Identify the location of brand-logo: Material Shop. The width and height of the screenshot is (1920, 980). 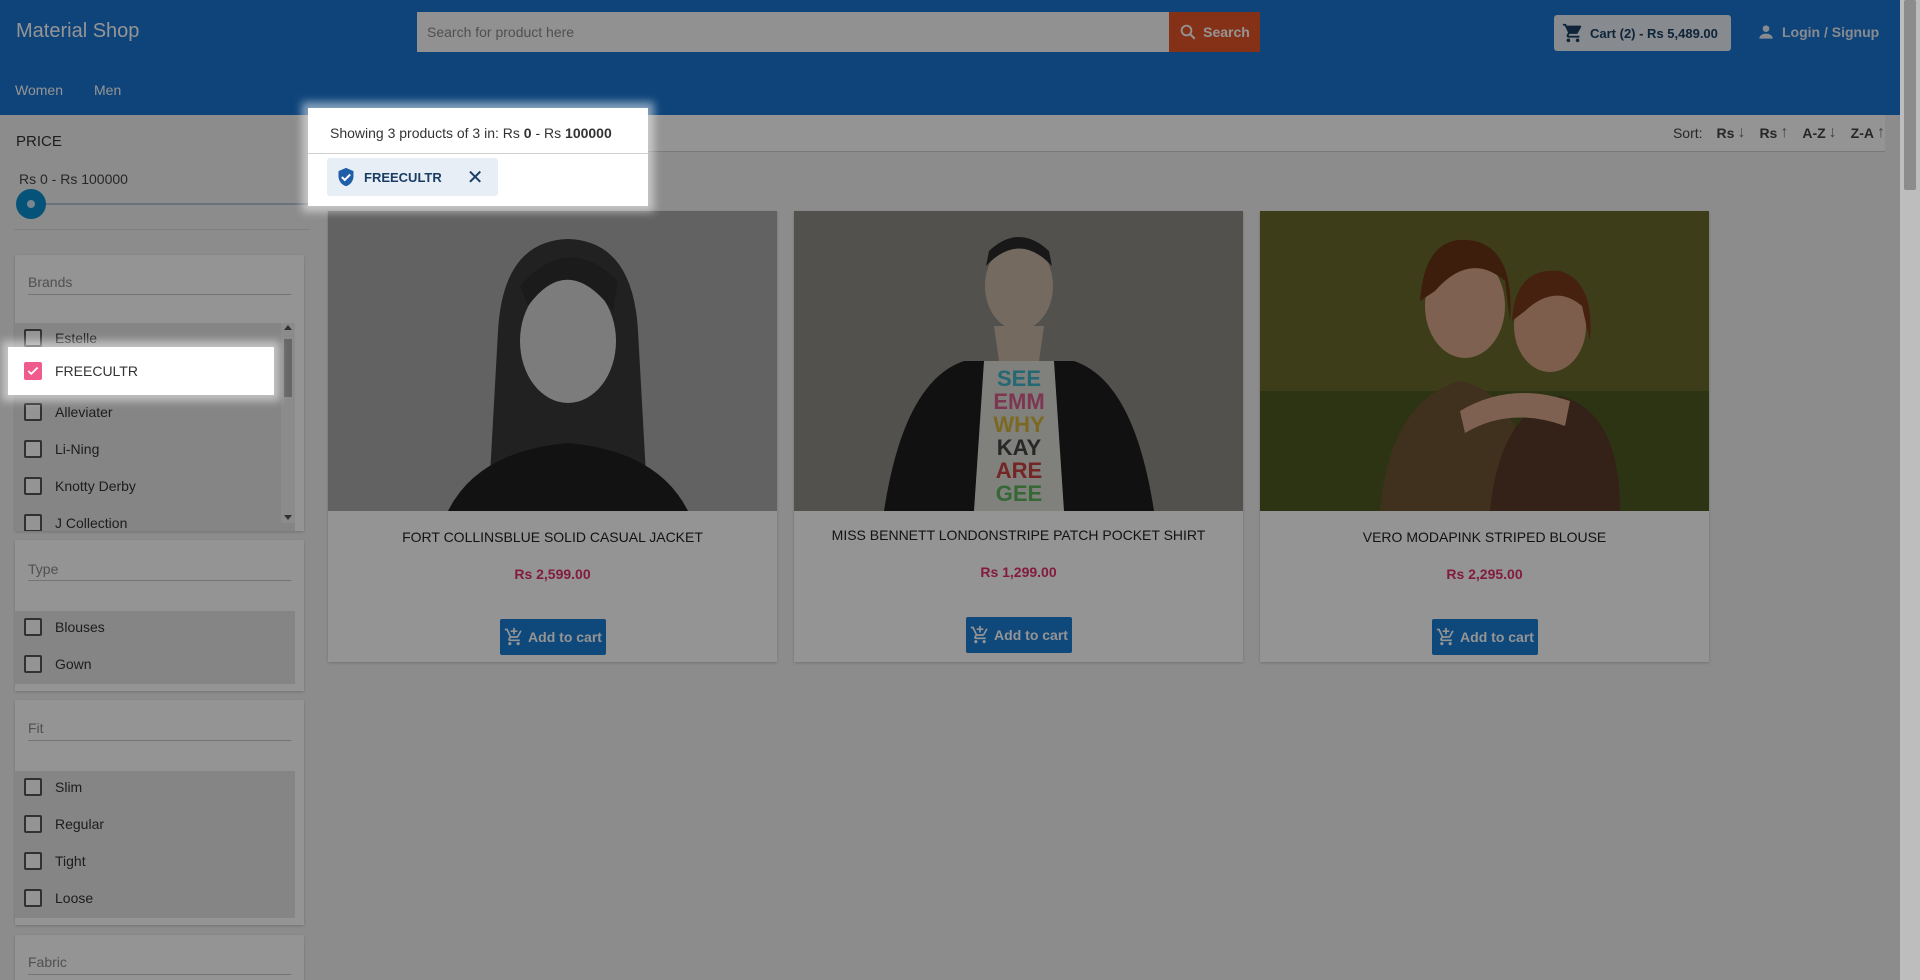
(77, 31).